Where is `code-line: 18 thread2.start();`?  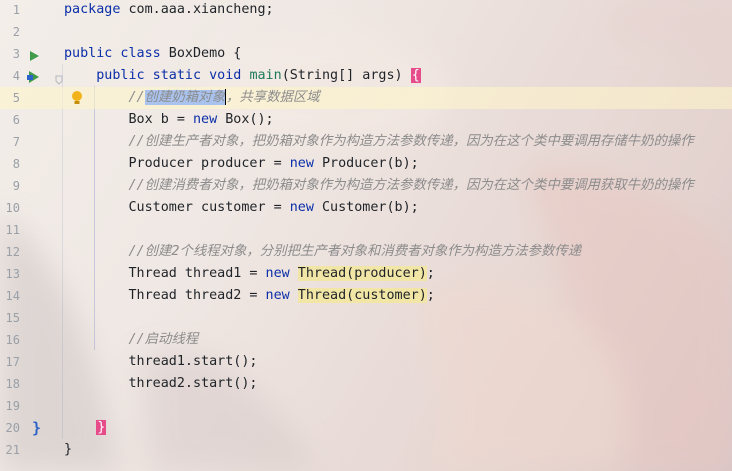 code-line: 18 thread2.start(); is located at coordinates (366, 384).